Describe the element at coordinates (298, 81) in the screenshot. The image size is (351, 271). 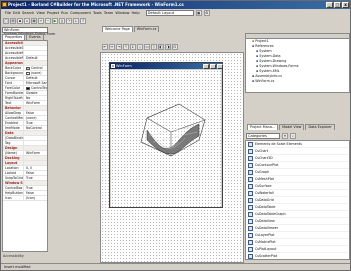
I see `project-tree-item: ▪ WinForm.cs` at that location.